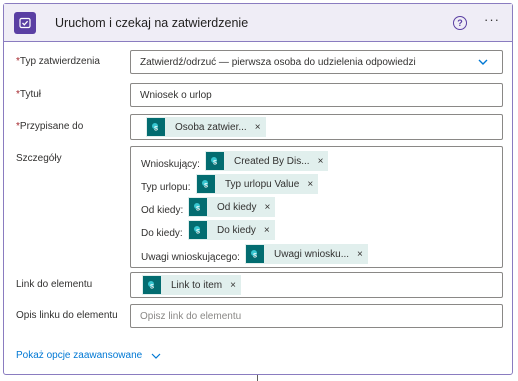 Image resolution: width=518 pixels, height=381 pixels. I want to click on show-advanced-options-label: Pokaż opcje zaawansowane, so click(79, 355).